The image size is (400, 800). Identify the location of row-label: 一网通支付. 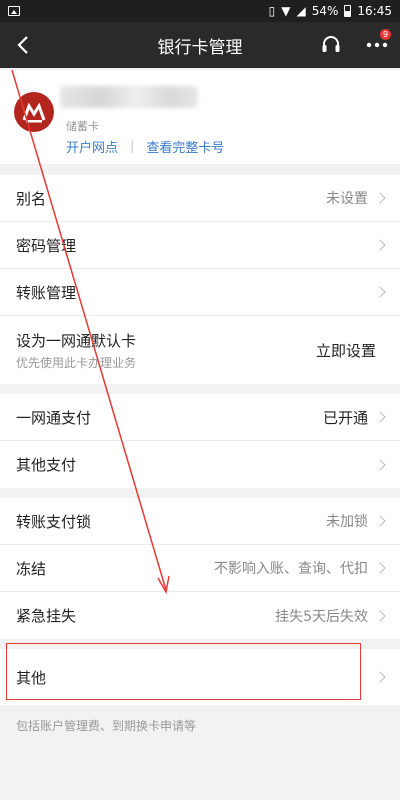
(54, 417).